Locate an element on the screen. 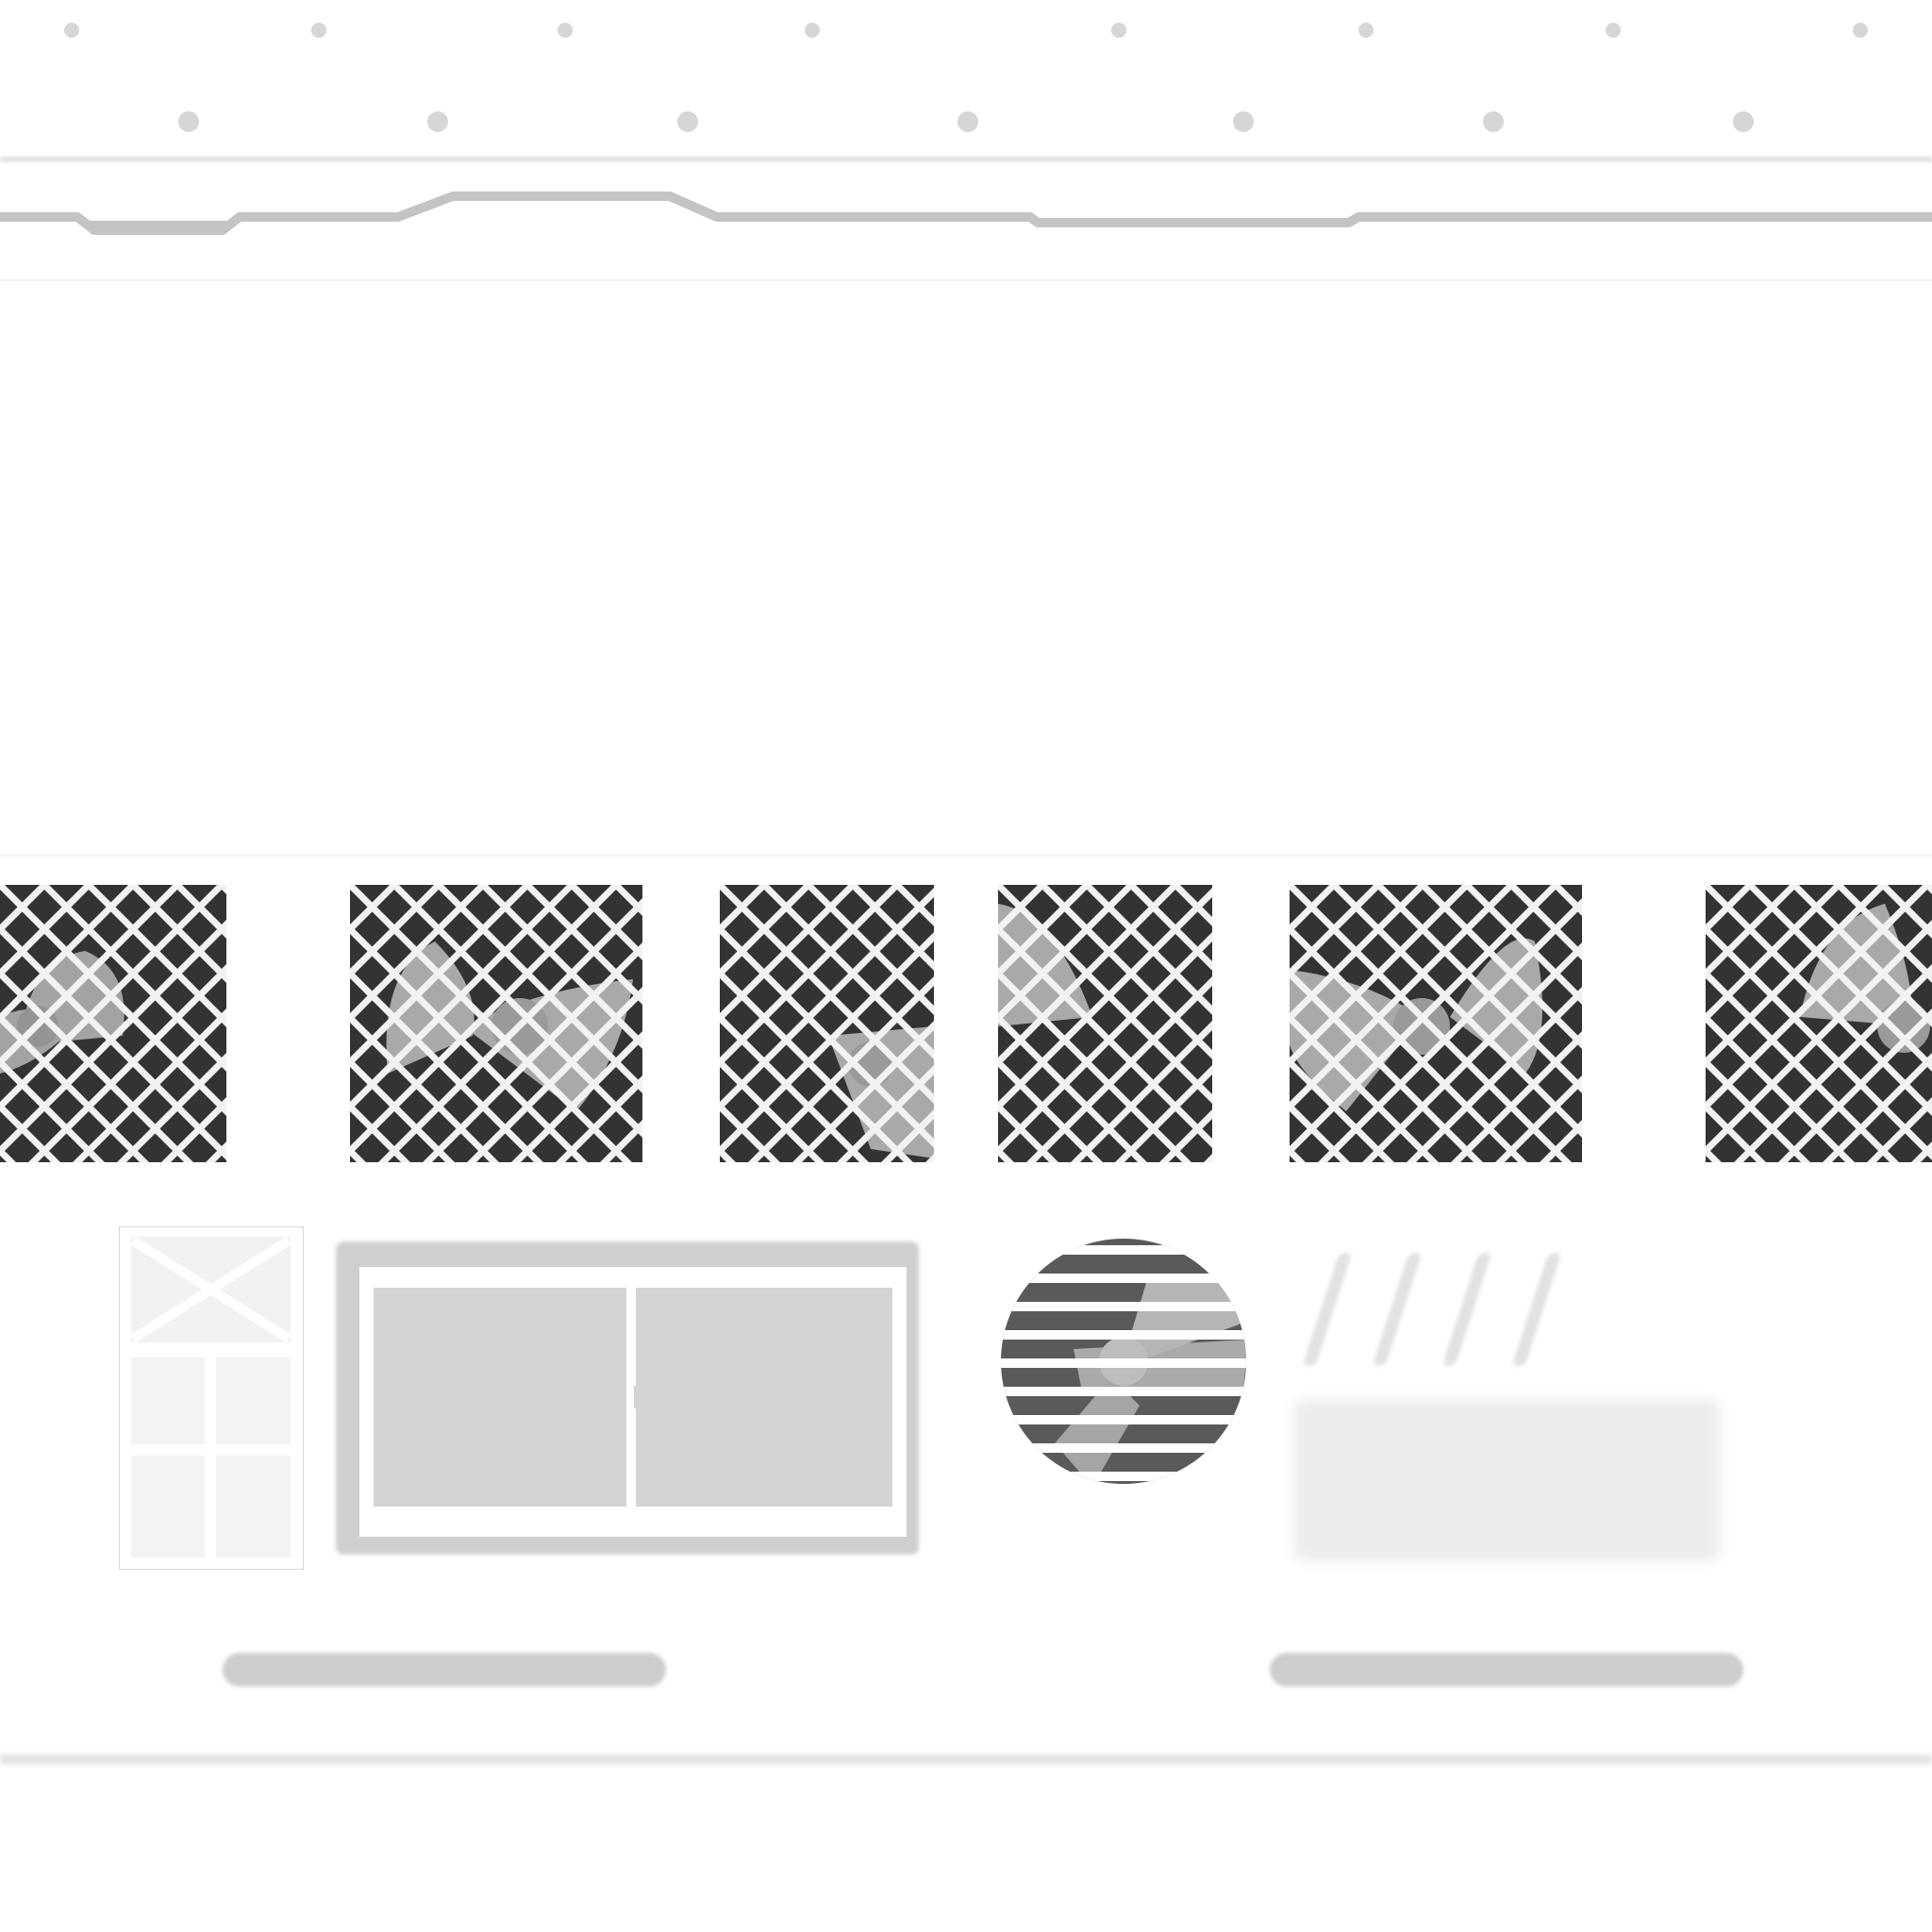  placeholder-bar-right is located at coordinates (1506, 1670).